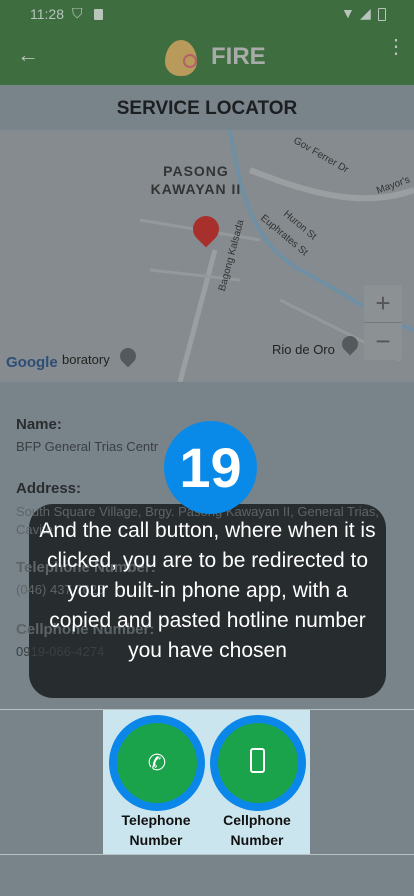  What do you see at coordinates (207, 57) in the screenshot?
I see `app-bar: ← FIRE ⋮` at bounding box center [207, 57].